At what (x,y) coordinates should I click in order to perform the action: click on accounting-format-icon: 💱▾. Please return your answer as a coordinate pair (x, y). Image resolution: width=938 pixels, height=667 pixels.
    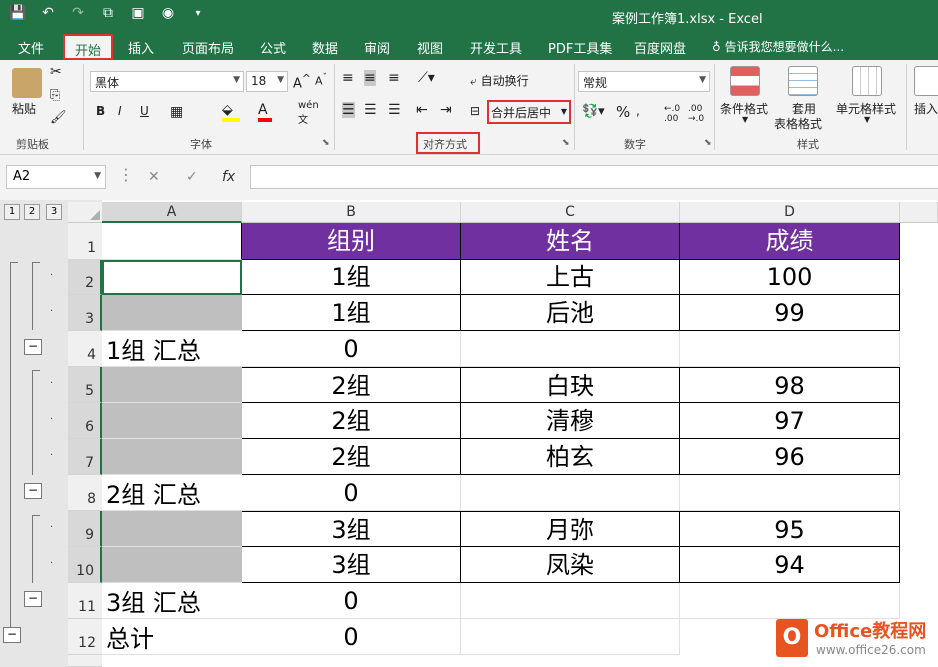
    Looking at the image, I should click on (593, 111).